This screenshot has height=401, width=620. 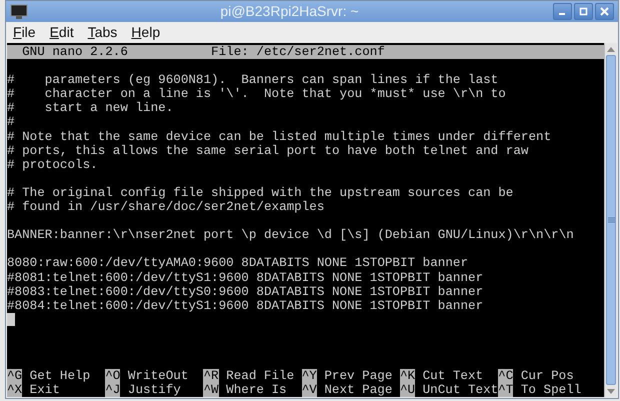 What do you see at coordinates (611, 391) in the screenshot?
I see `down-arrow-icon` at bounding box center [611, 391].